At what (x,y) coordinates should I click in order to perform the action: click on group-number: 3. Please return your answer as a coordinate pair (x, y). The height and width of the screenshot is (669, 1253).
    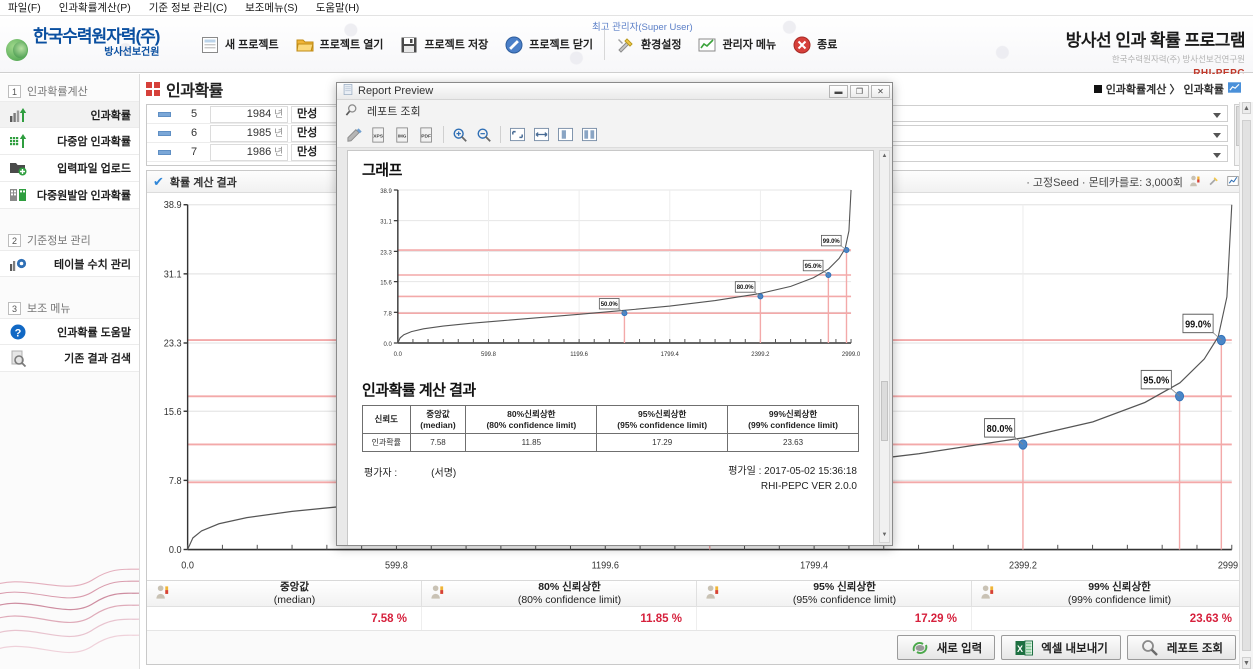
    Looking at the image, I should click on (14, 308).